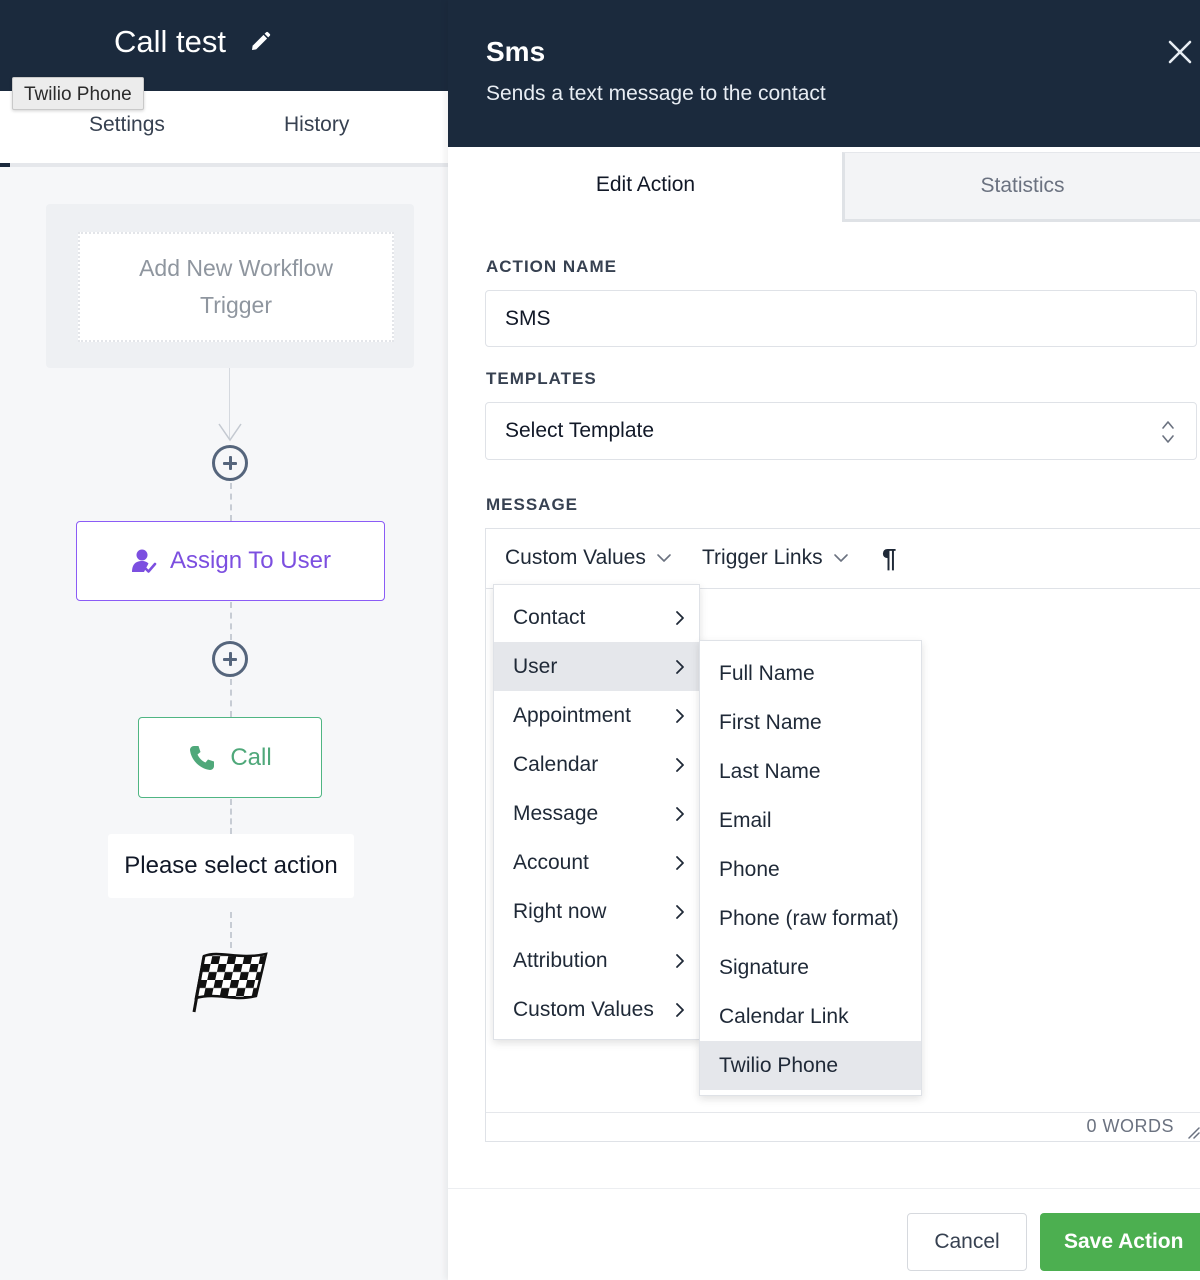 This screenshot has height=1280, width=1200. What do you see at coordinates (841, 431) in the screenshot?
I see `template-select: Select Template` at bounding box center [841, 431].